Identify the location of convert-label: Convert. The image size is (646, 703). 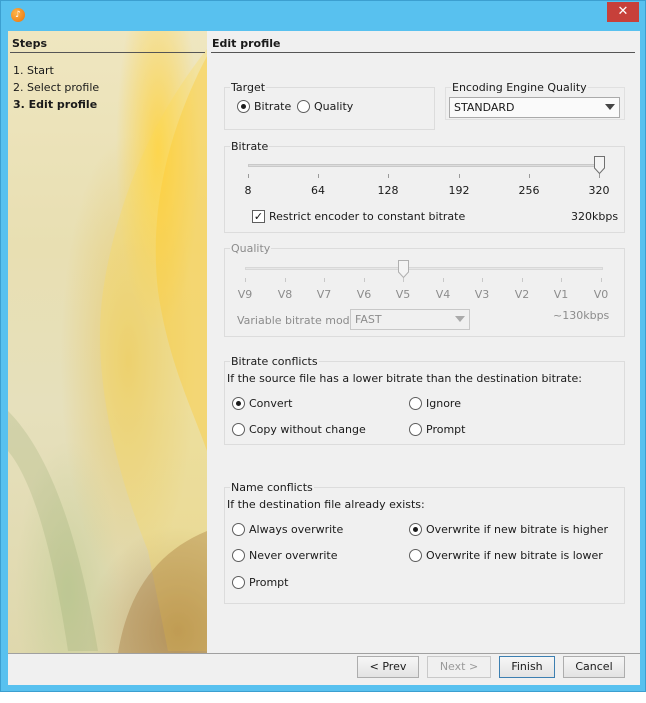
(271, 403).